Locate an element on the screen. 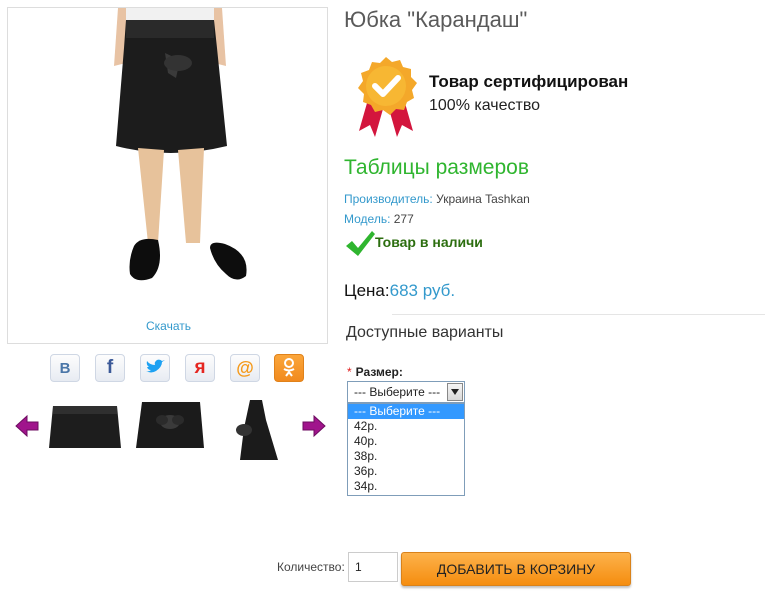 This screenshot has height=607, width=781. yandex-share-button: я is located at coordinates (200, 368).